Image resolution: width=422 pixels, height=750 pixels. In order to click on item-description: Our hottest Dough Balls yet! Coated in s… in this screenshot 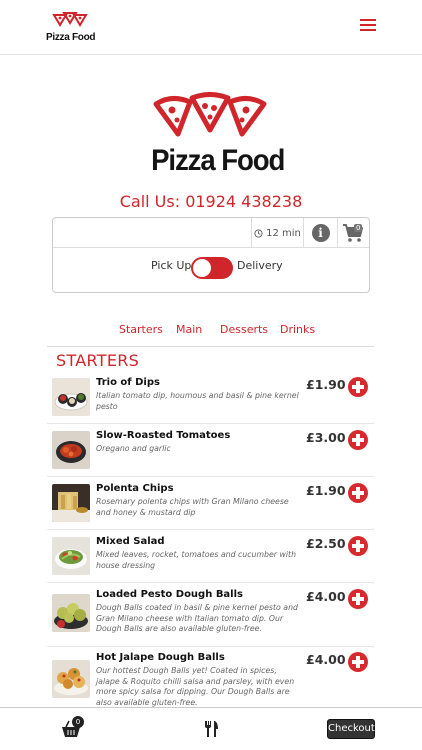, I will do `click(195, 686)`.